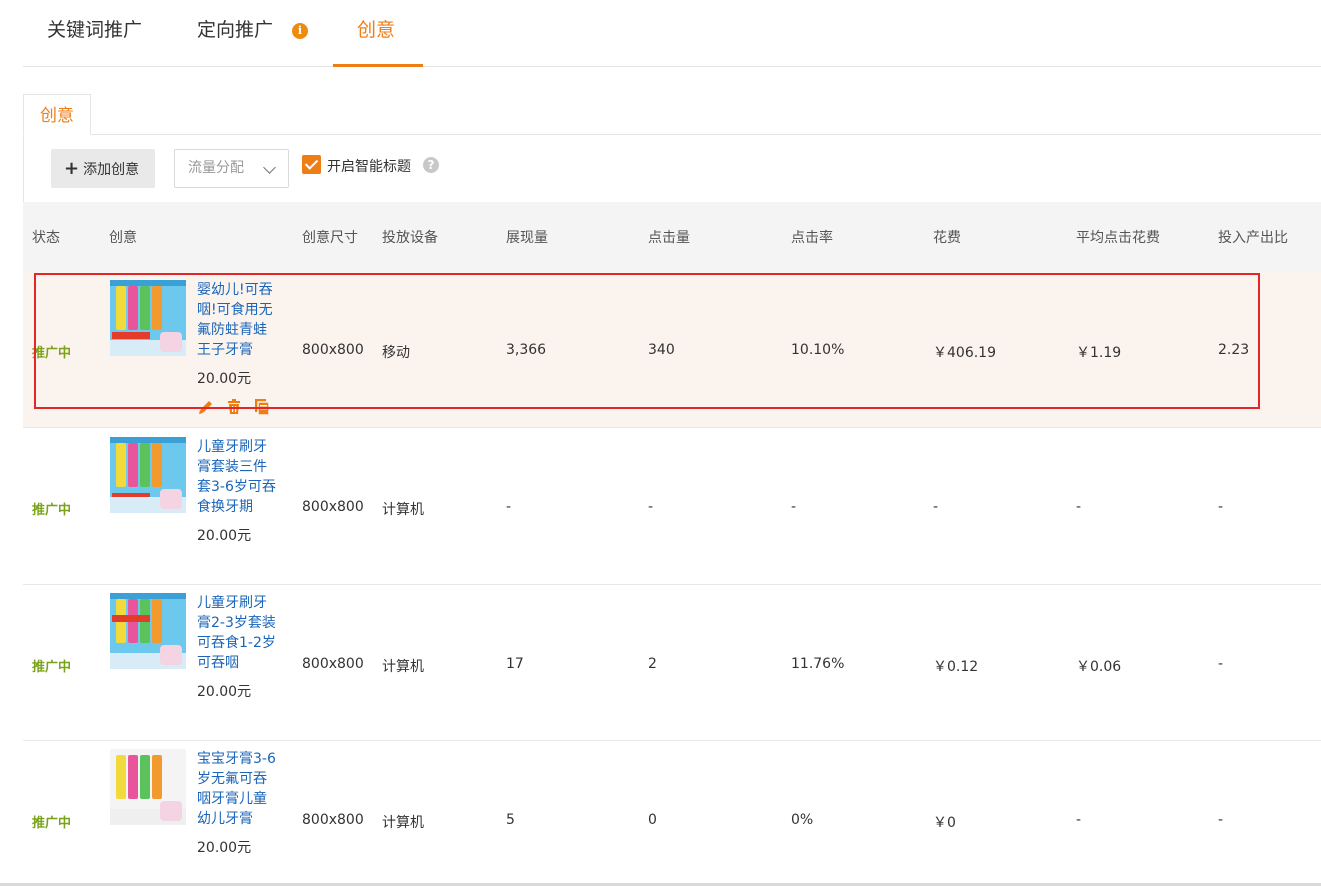 Image resolution: width=1321 pixels, height=886 pixels. What do you see at coordinates (794, 507) in the screenshot?
I see `ctr: -` at bounding box center [794, 507].